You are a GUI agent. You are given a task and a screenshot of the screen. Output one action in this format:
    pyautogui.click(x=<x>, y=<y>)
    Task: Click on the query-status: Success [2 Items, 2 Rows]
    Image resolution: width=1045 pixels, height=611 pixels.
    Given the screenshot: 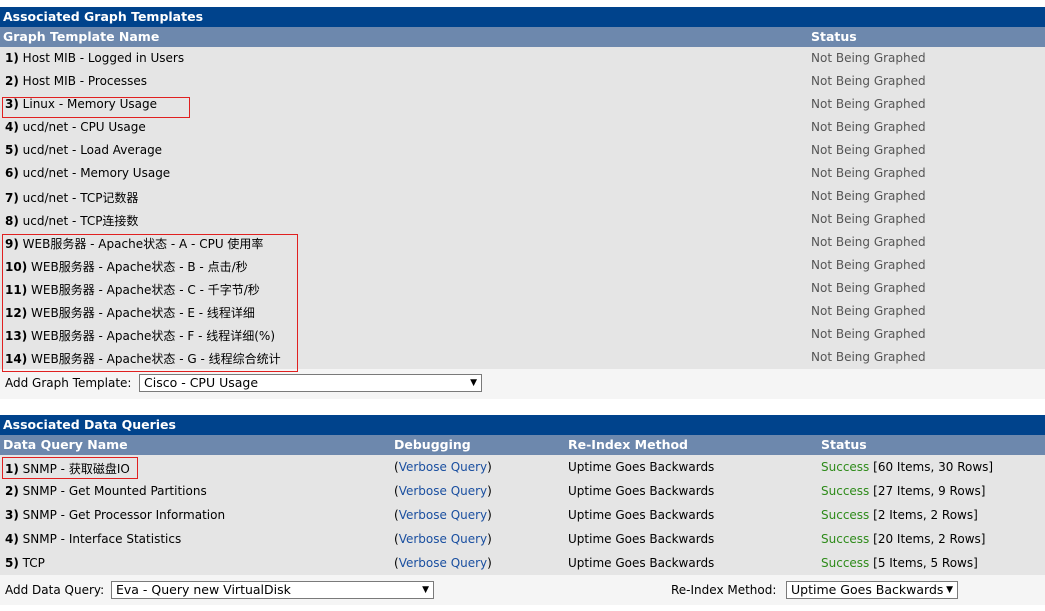 What is the action you would take?
    pyautogui.click(x=899, y=515)
    